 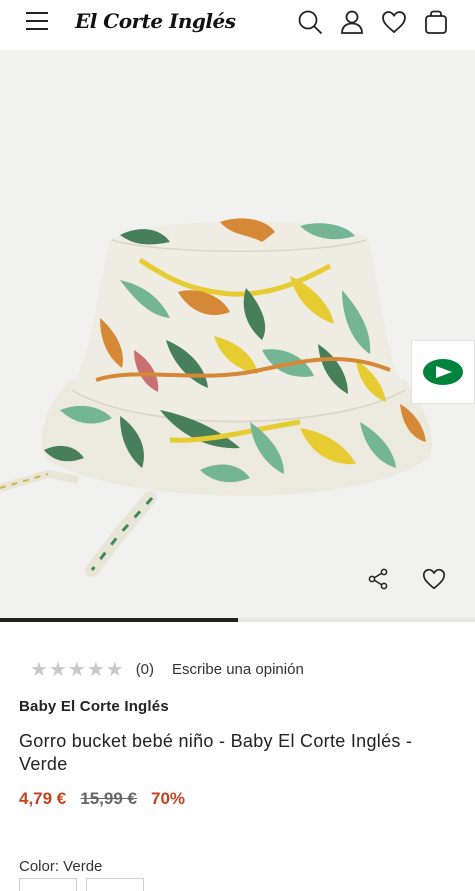 What do you see at coordinates (61, 866) in the screenshot?
I see `color-label: Color: Verde` at bounding box center [61, 866].